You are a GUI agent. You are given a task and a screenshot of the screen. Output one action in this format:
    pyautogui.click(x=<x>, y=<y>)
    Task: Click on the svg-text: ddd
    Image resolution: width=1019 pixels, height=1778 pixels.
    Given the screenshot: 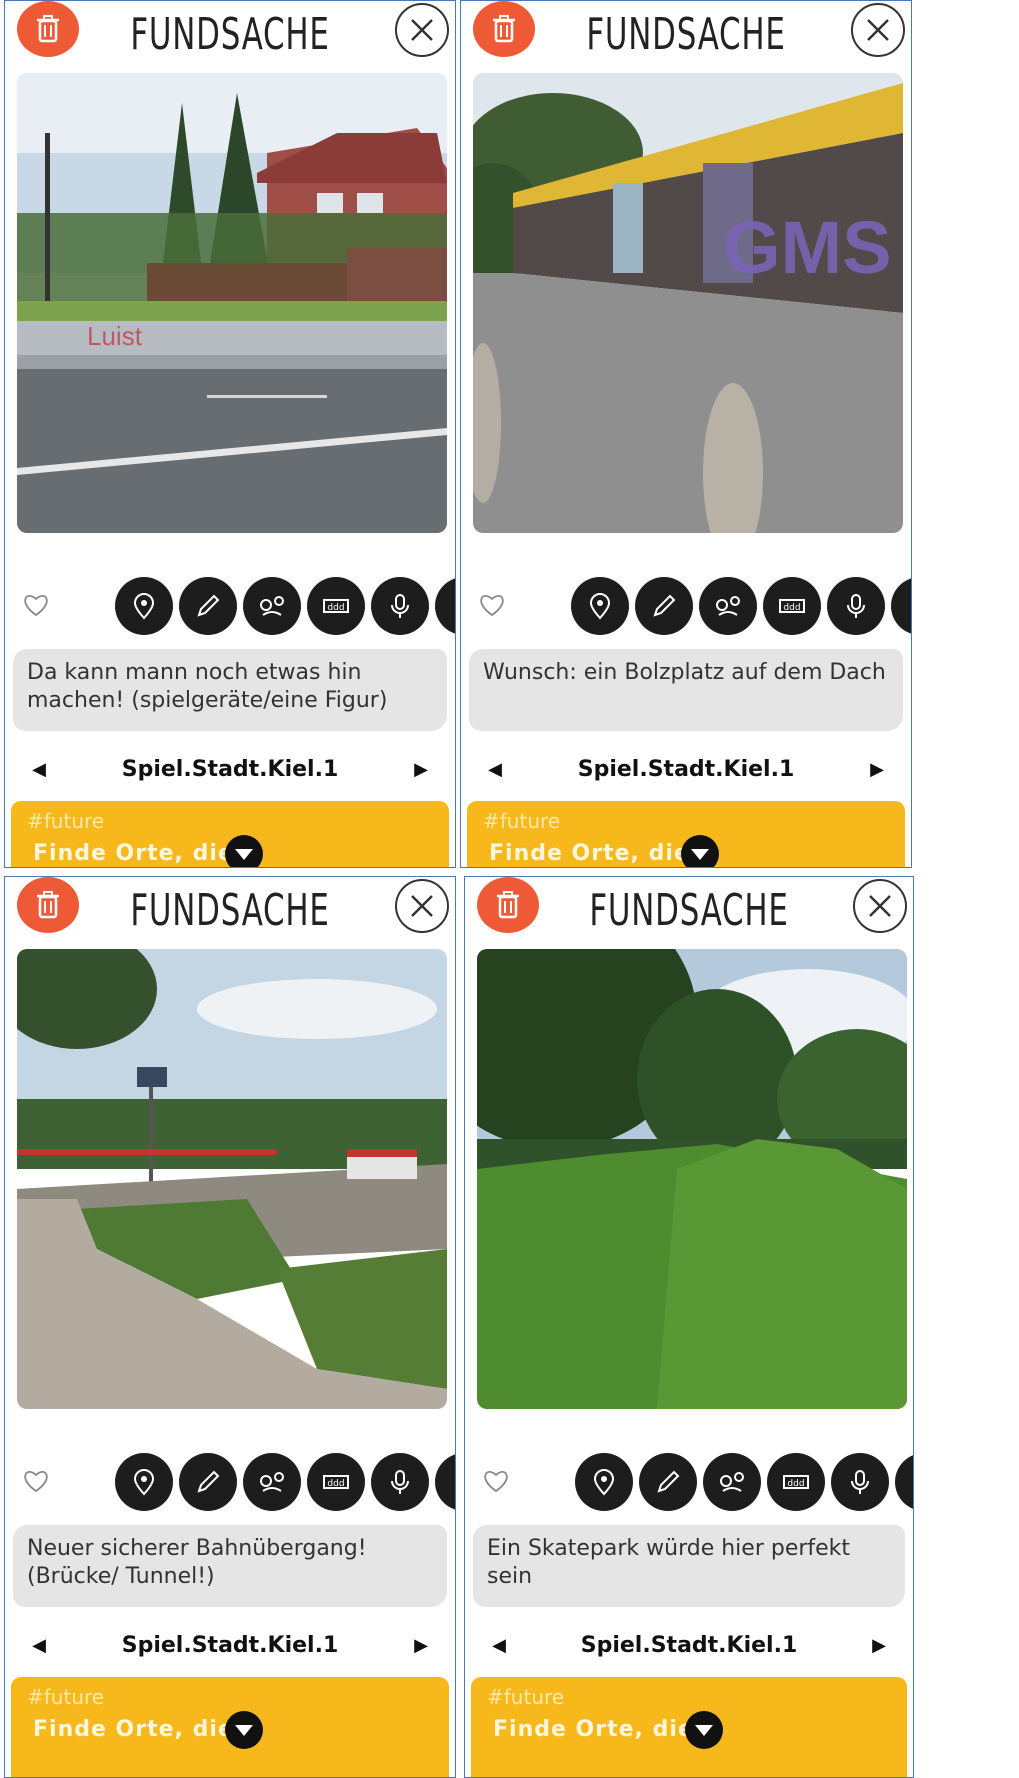 What is the action you would take?
    pyautogui.click(x=335, y=608)
    